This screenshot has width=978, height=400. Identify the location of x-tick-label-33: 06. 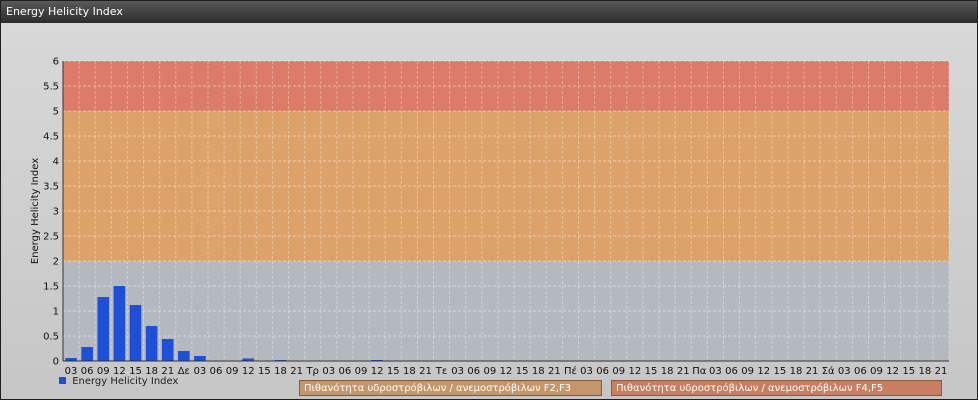
(602, 371).